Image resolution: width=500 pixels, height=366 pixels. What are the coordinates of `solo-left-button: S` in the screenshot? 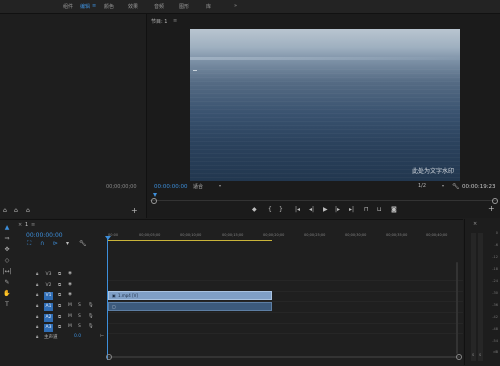 It's located at (473, 355).